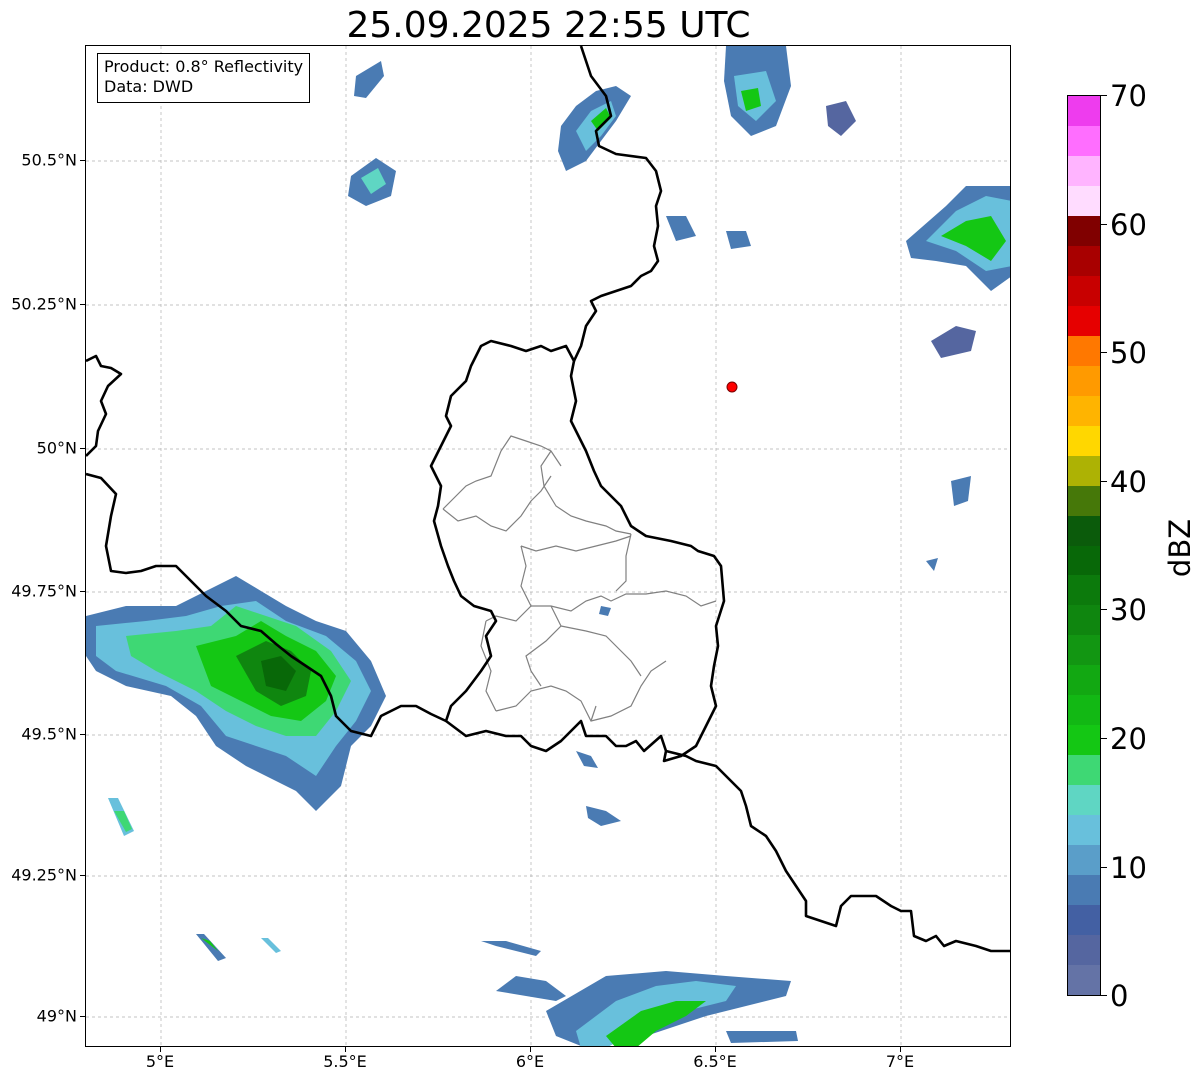  I want to click on border-nl, so click(104, 405).